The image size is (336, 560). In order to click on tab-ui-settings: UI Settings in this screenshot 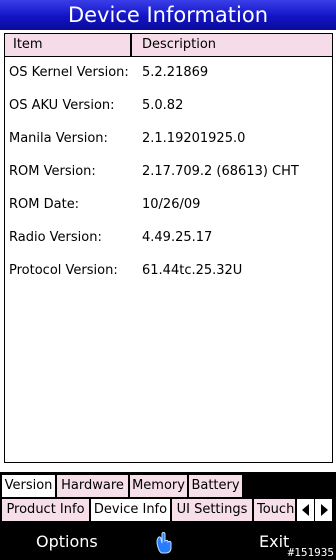, I will do `click(212, 510)`.